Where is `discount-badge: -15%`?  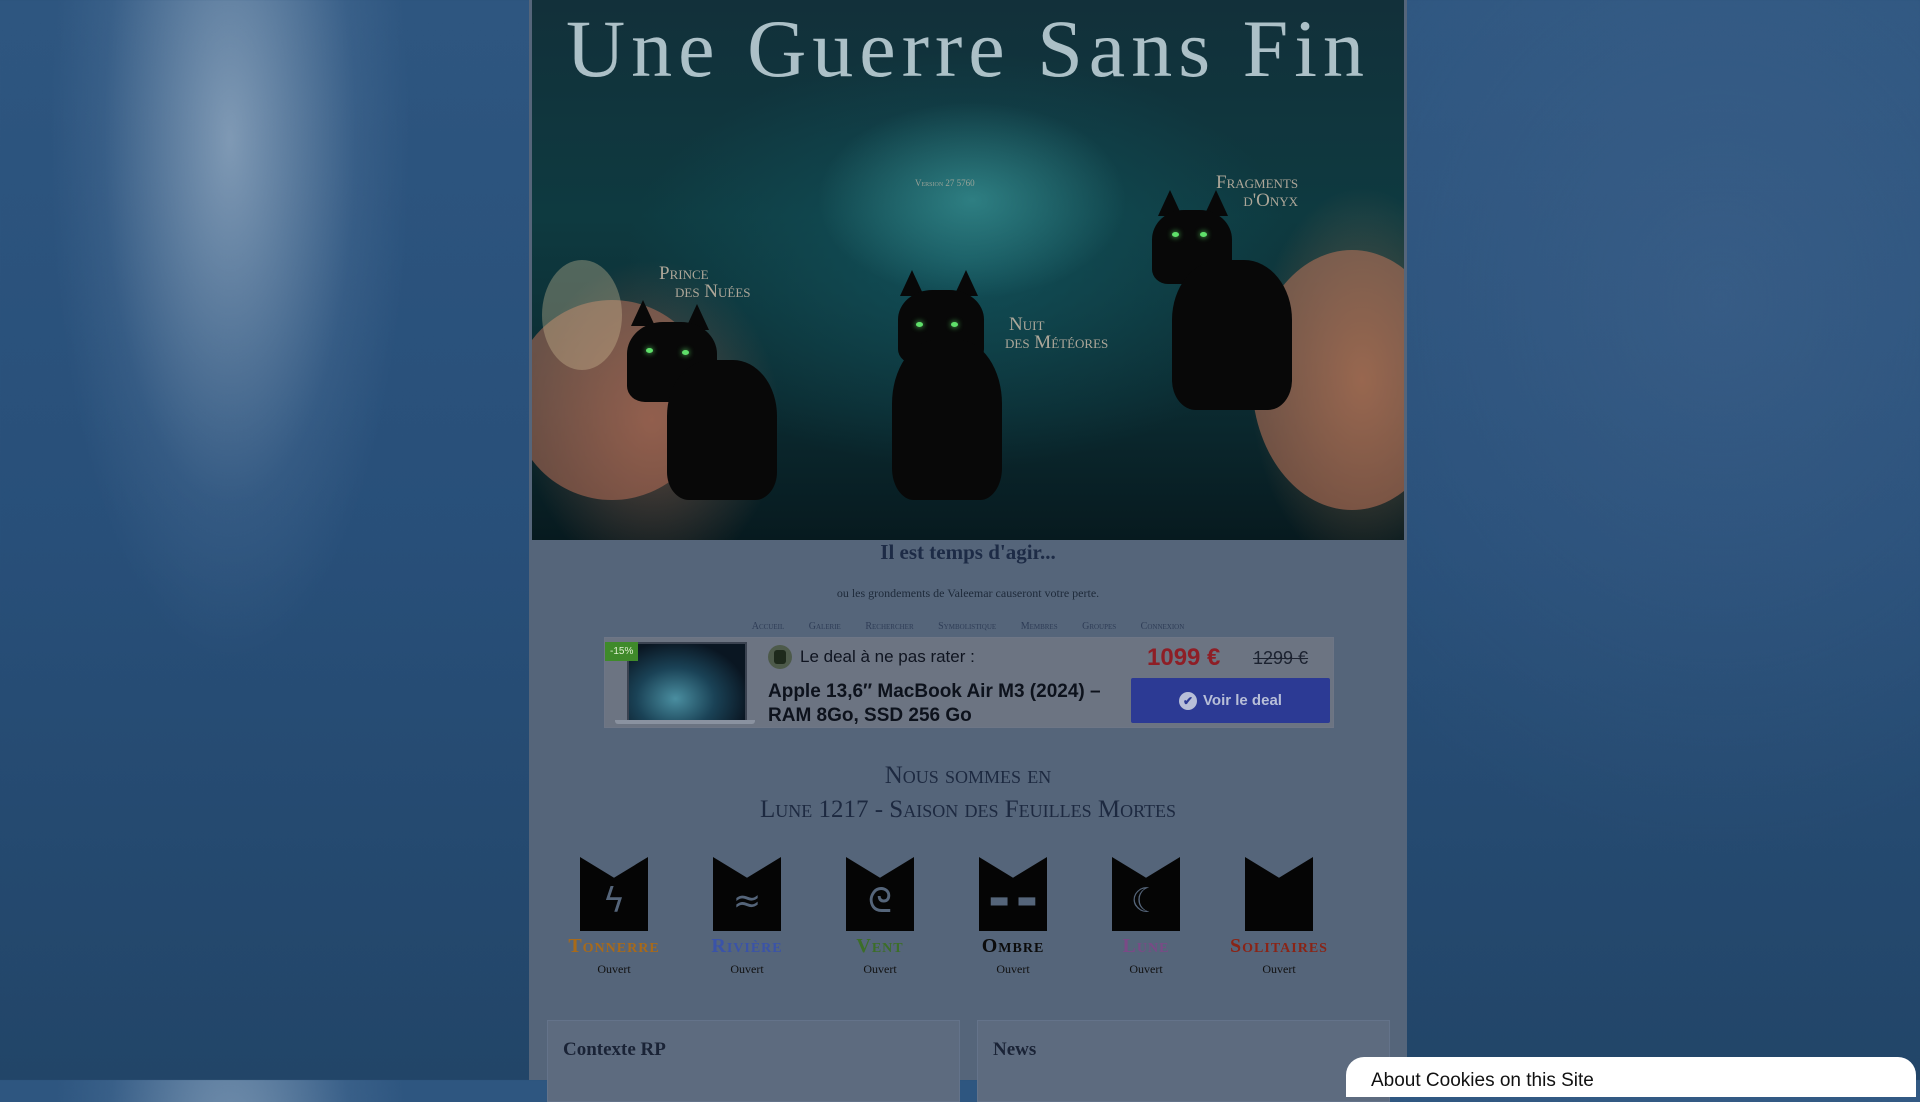
discount-badge: -15% is located at coordinates (622, 651).